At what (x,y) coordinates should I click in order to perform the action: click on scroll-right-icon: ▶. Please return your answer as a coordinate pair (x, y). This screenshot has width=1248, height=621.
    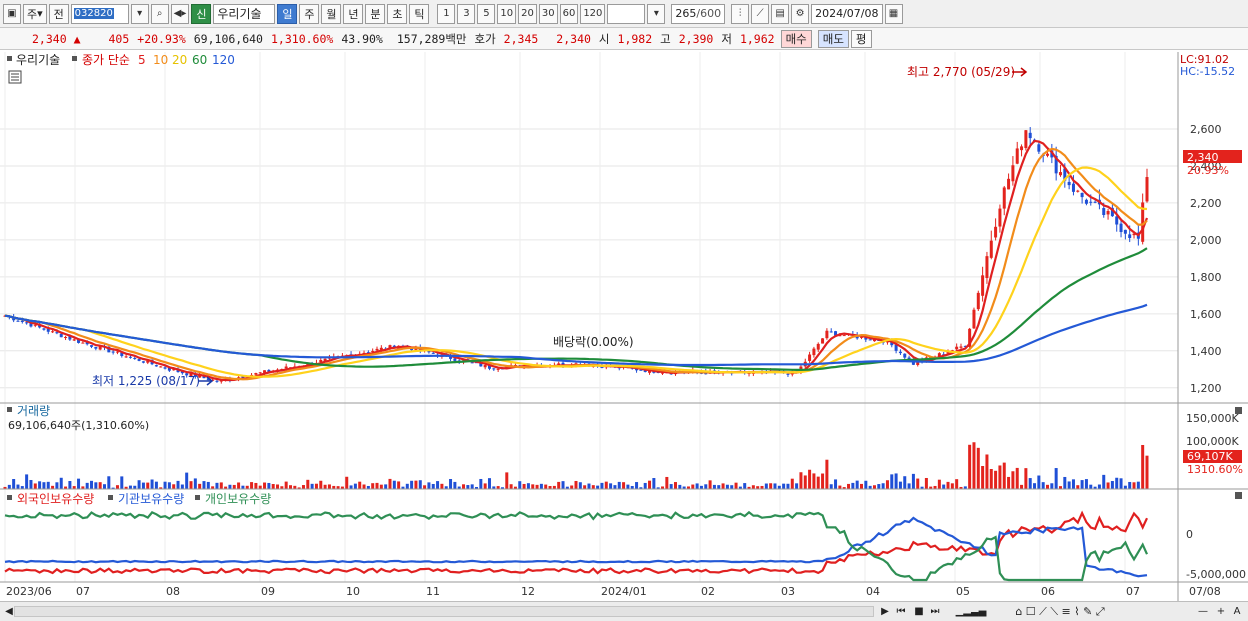
    Looking at the image, I should click on (885, 611).